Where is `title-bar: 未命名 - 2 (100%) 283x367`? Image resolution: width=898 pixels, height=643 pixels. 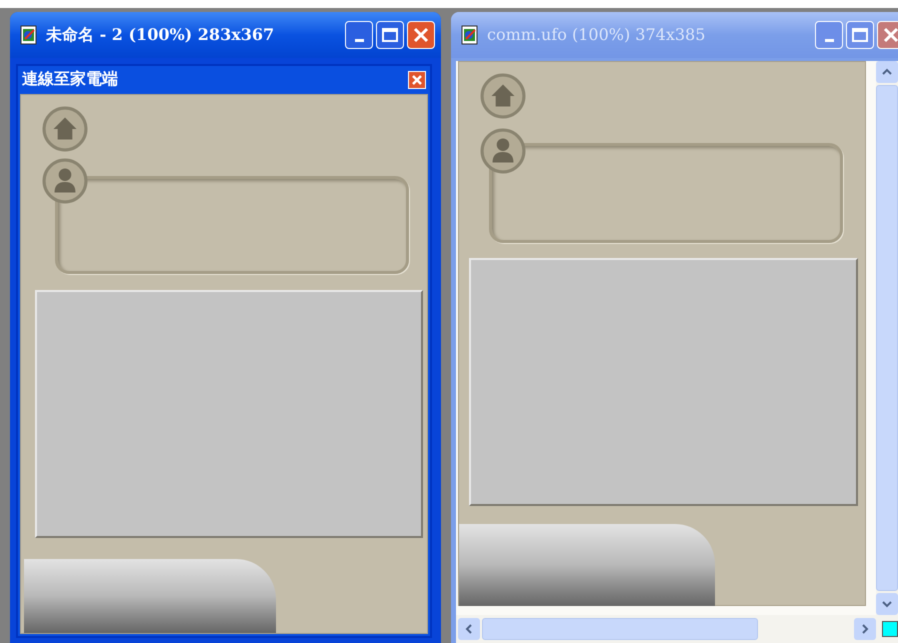 title-bar: 未命名 - 2 (100%) 283x367 is located at coordinates (225, 35).